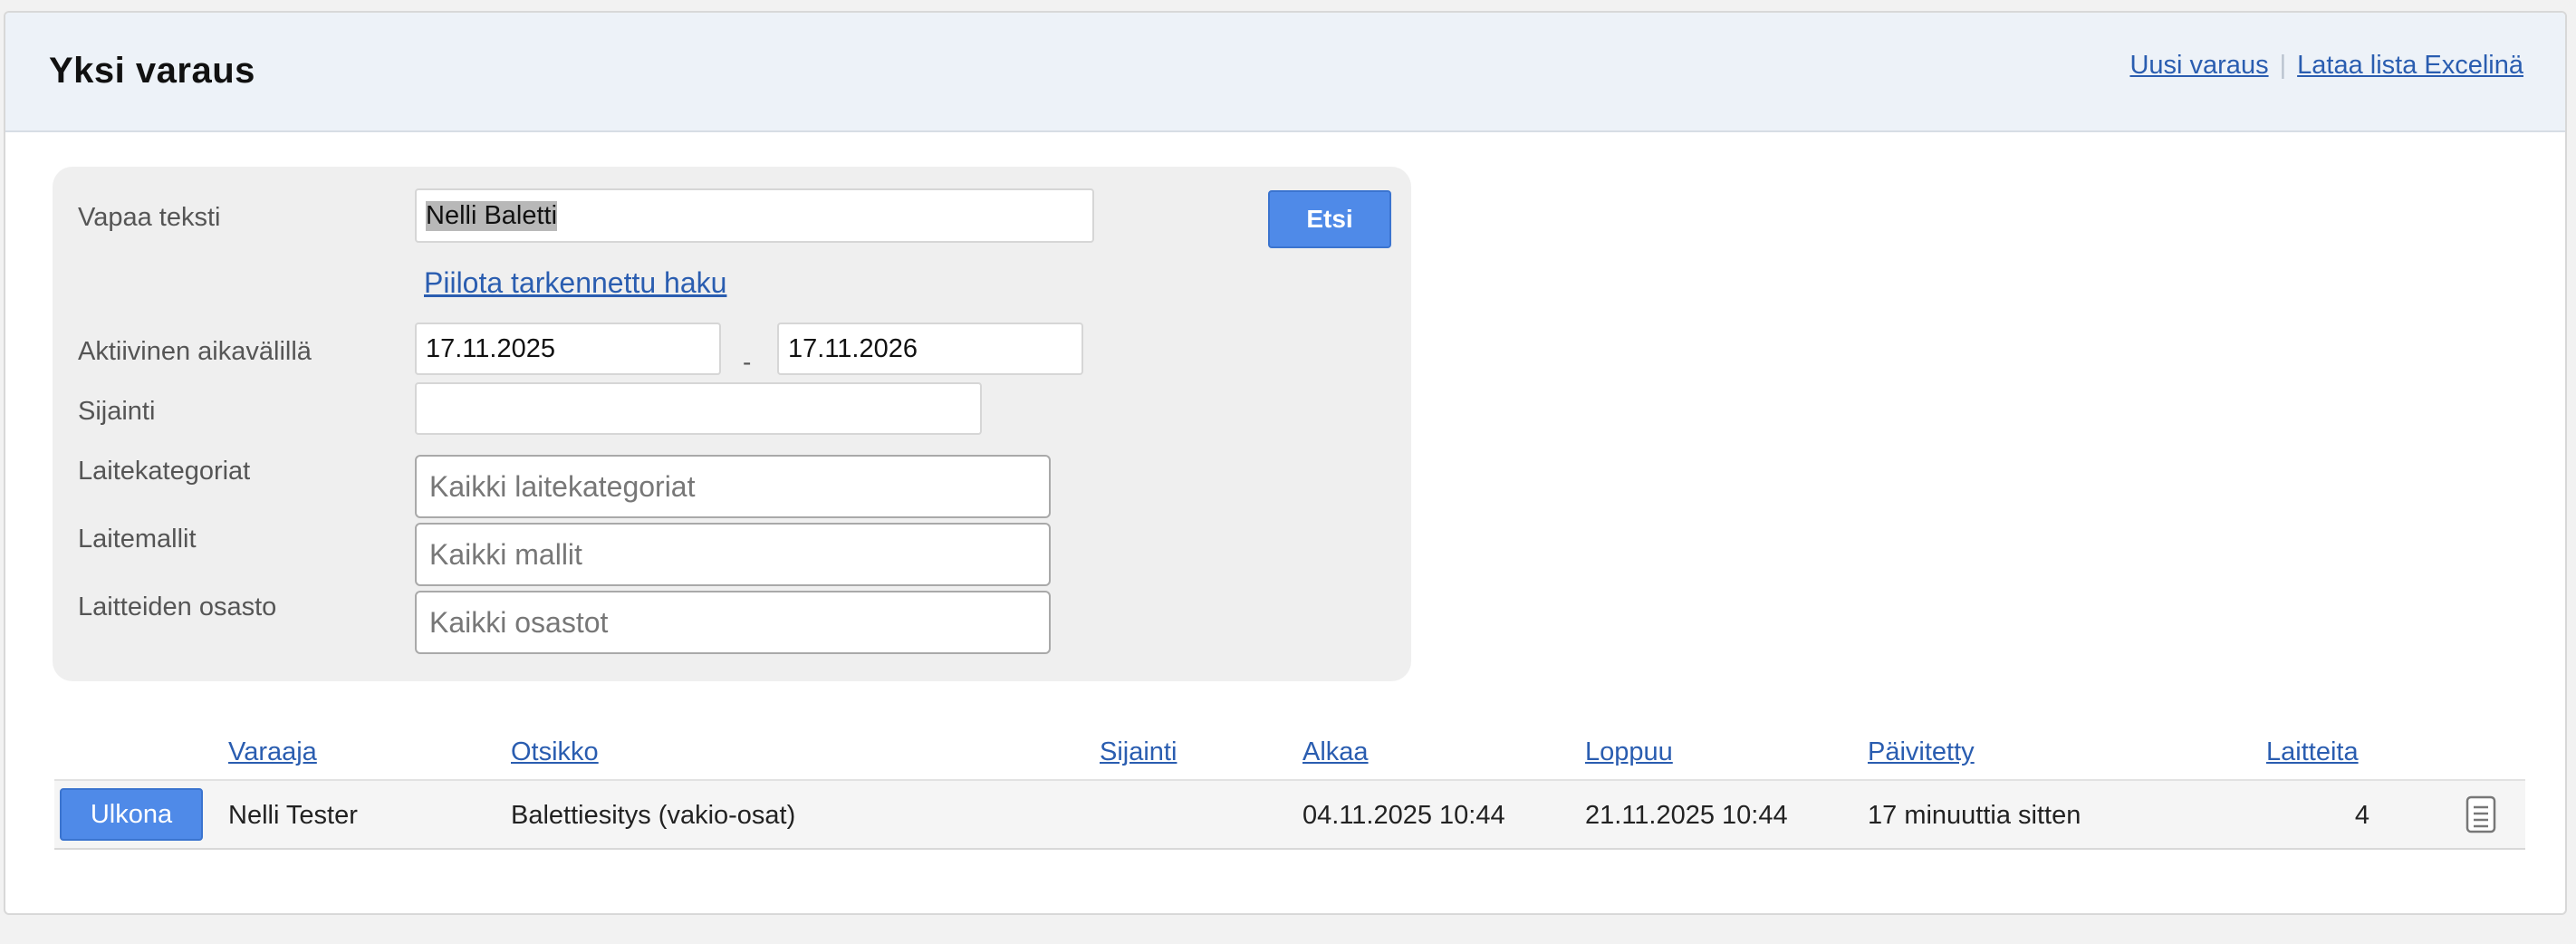 This screenshot has height=944, width=2576. Describe the element at coordinates (555, 752) in the screenshot. I see `column-title: Otsikko` at that location.